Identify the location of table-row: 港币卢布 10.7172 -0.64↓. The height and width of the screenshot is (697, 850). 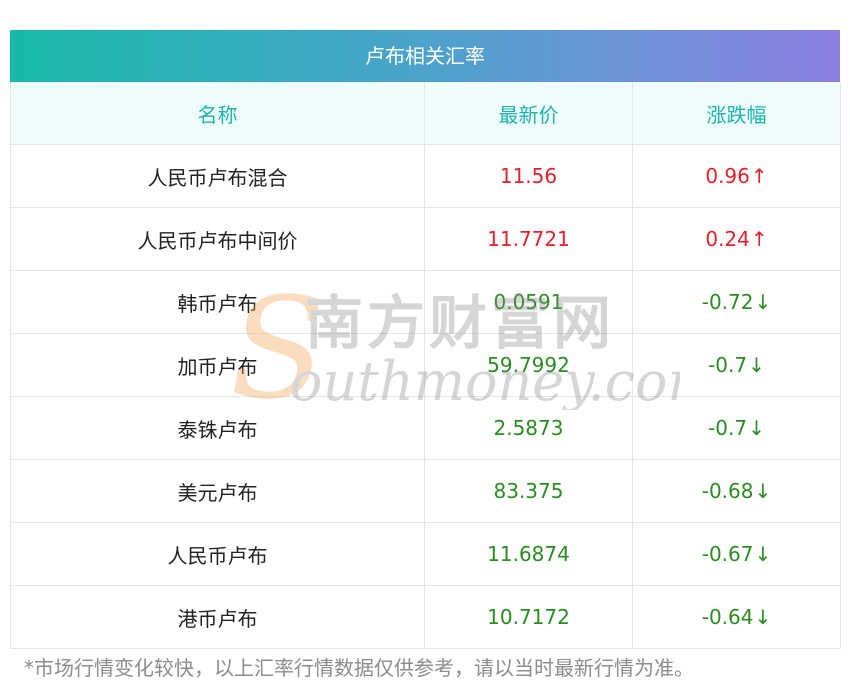
(425, 617).